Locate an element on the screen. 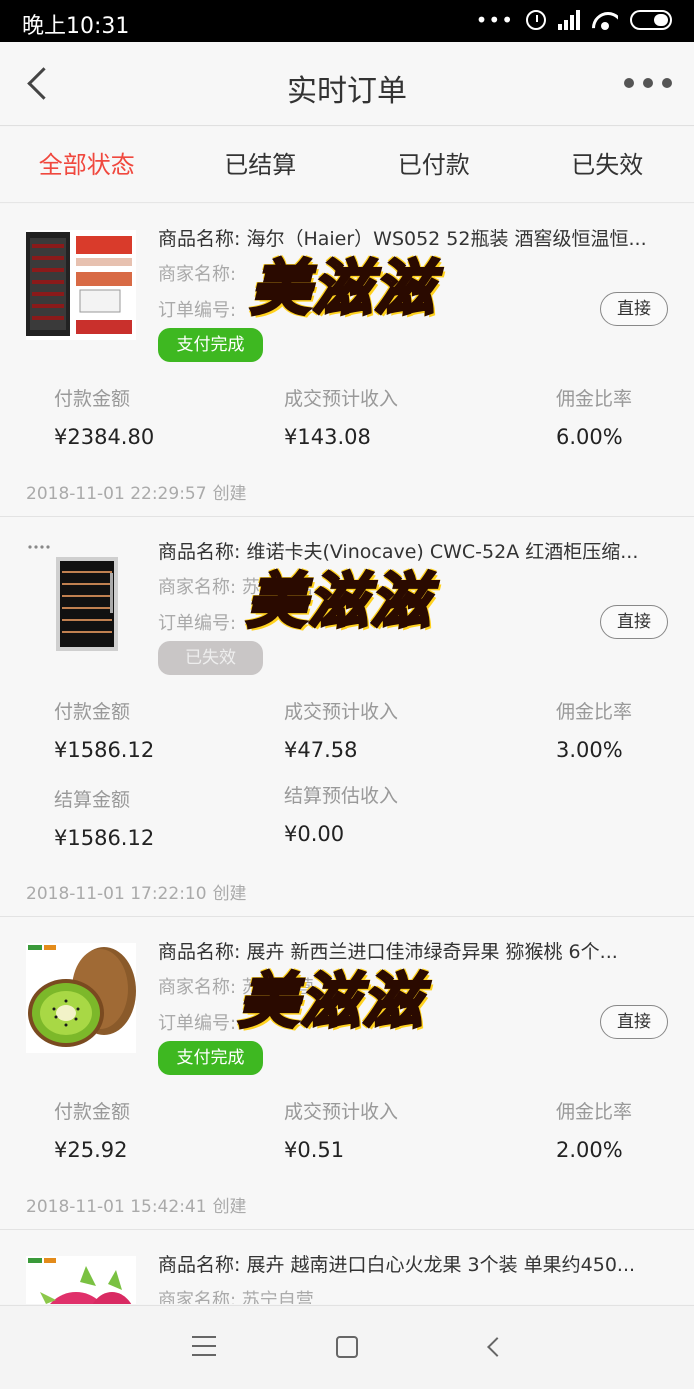  metric-value: 6.00% is located at coordinates (589, 437).